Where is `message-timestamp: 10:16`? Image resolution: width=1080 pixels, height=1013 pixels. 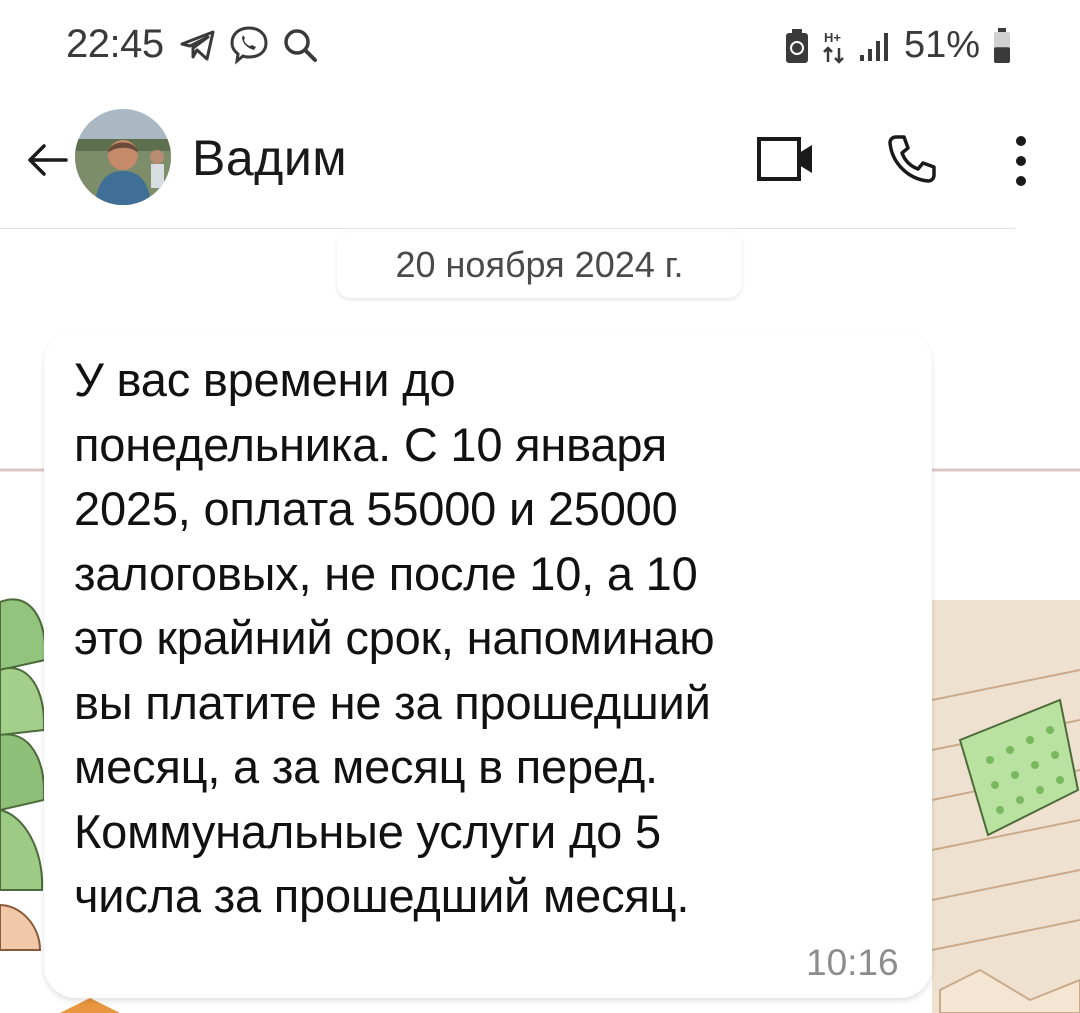
message-timestamp: 10:16 is located at coordinates (852, 962).